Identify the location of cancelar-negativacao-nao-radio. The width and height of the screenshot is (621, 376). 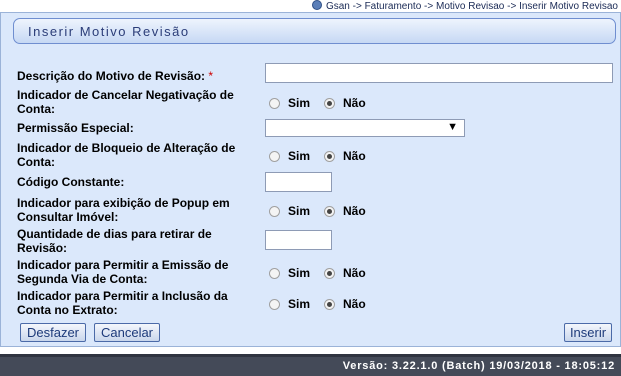
(330, 103).